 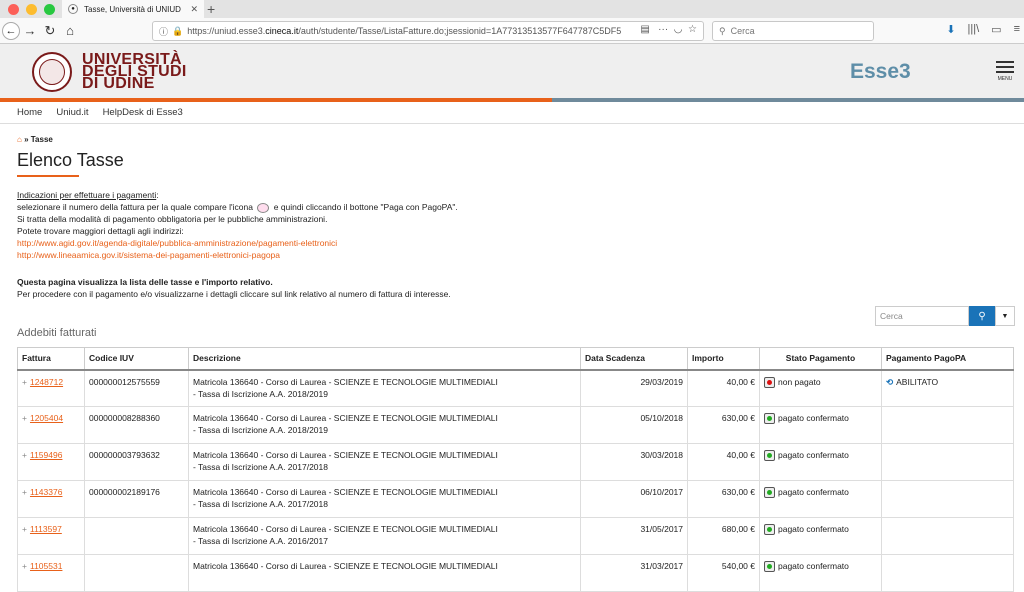 I want to click on invoice-link: 1205404, so click(x=46, y=418).